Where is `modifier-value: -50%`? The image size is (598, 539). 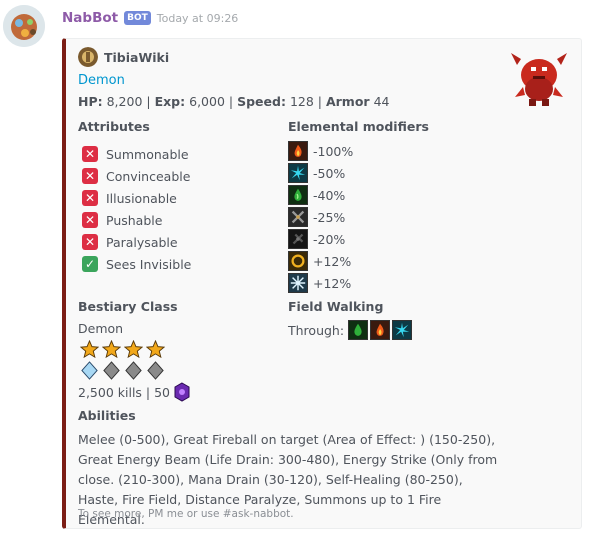
modifier-value: -50% is located at coordinates (329, 173).